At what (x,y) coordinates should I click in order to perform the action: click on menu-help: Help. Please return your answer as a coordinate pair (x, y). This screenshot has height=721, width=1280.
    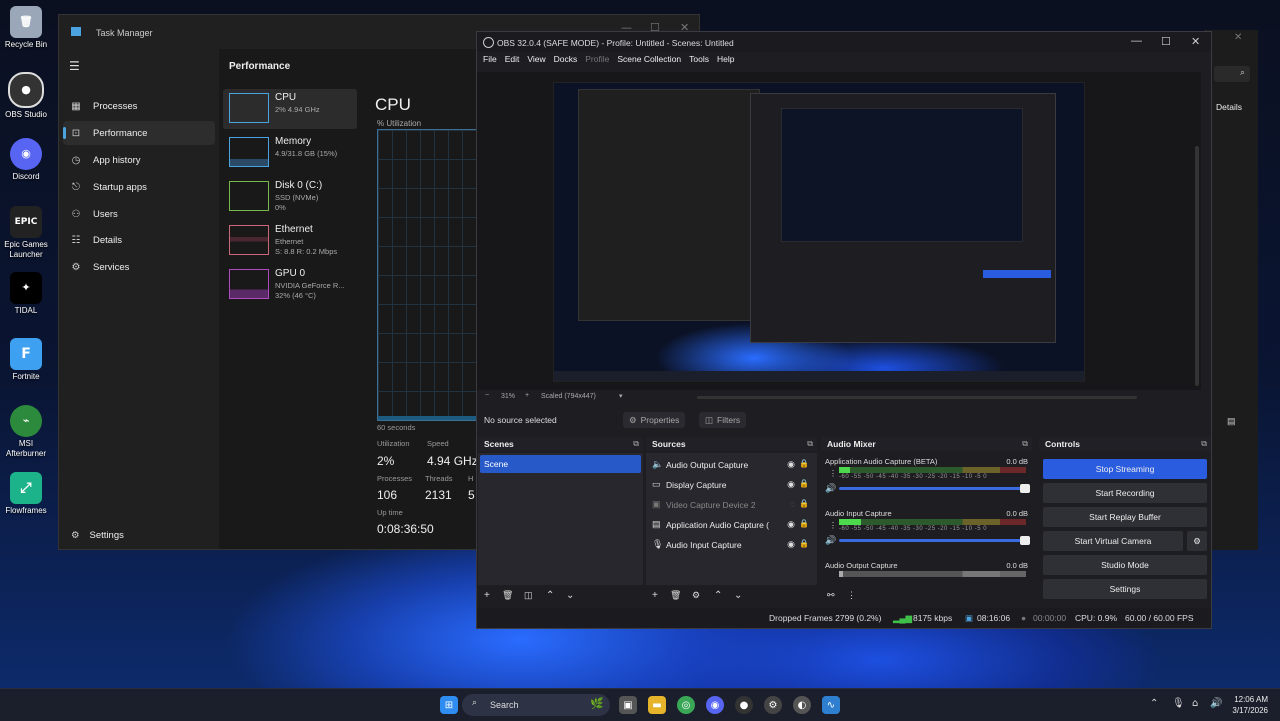
    Looking at the image, I should click on (725, 62).